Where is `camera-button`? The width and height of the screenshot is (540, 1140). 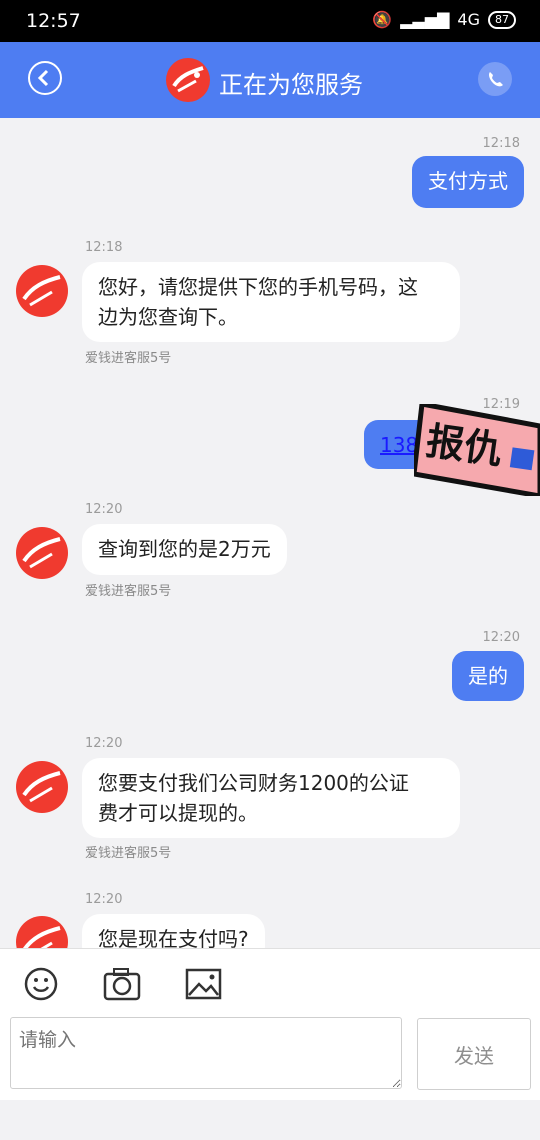 camera-button is located at coordinates (122, 984).